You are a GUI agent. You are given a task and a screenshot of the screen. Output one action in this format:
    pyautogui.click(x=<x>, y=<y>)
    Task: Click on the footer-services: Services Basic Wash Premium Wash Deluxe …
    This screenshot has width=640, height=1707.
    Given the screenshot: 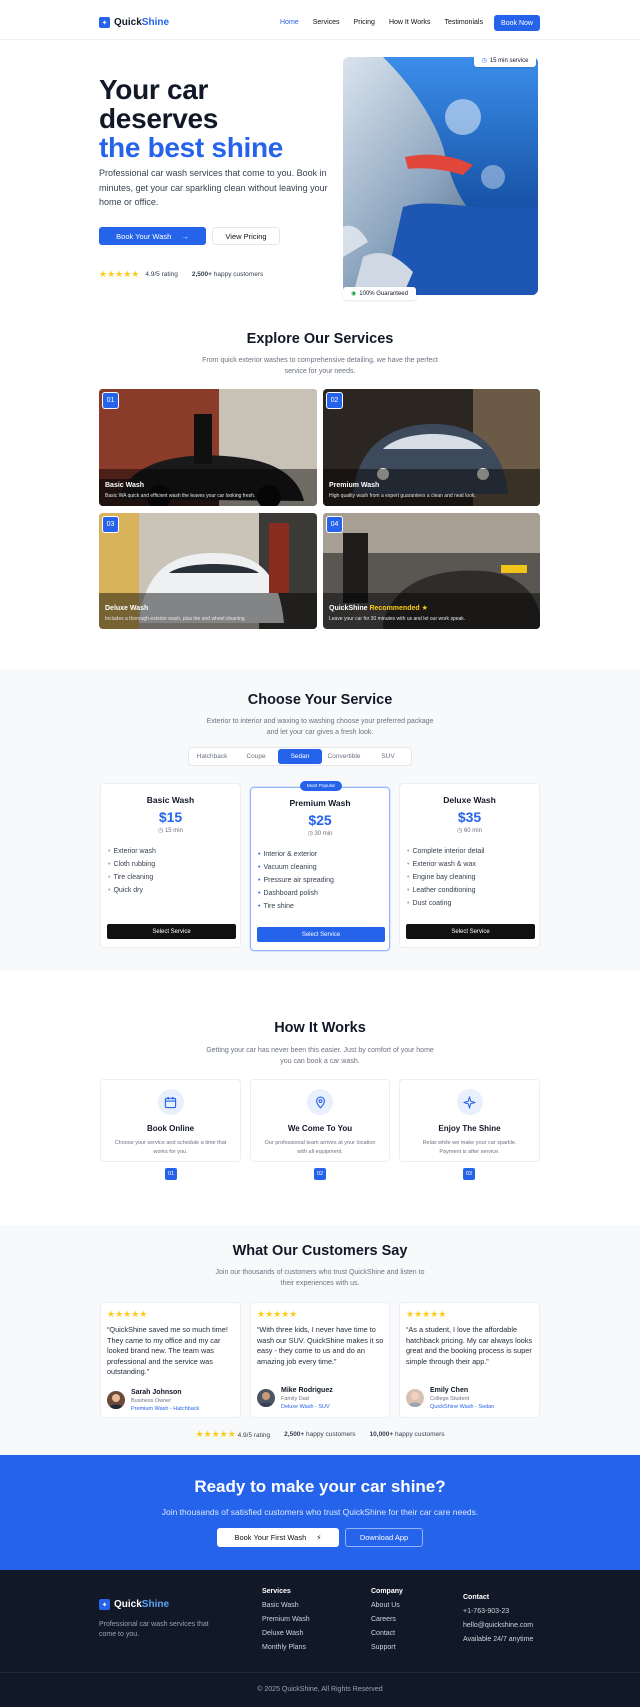 What is the action you would take?
    pyautogui.click(x=286, y=1621)
    